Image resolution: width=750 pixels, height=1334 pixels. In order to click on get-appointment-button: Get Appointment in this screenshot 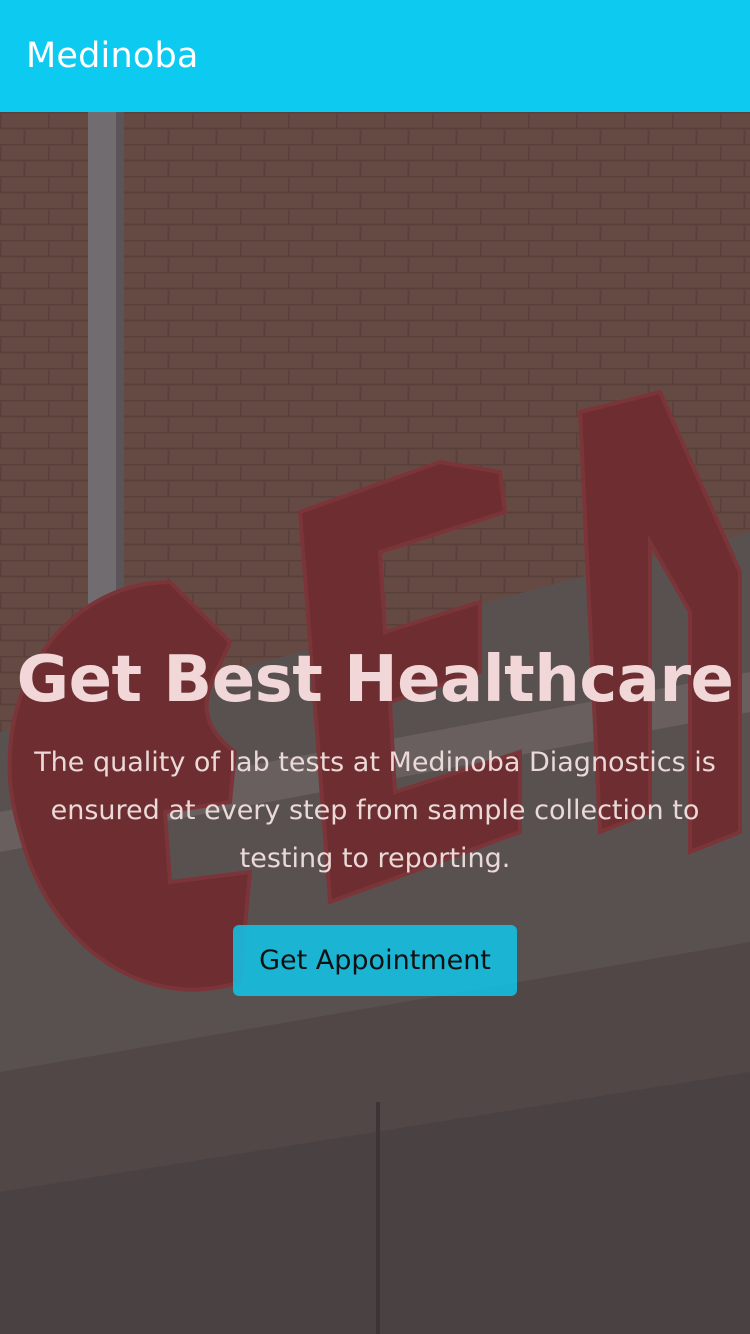, I will do `click(375, 960)`.